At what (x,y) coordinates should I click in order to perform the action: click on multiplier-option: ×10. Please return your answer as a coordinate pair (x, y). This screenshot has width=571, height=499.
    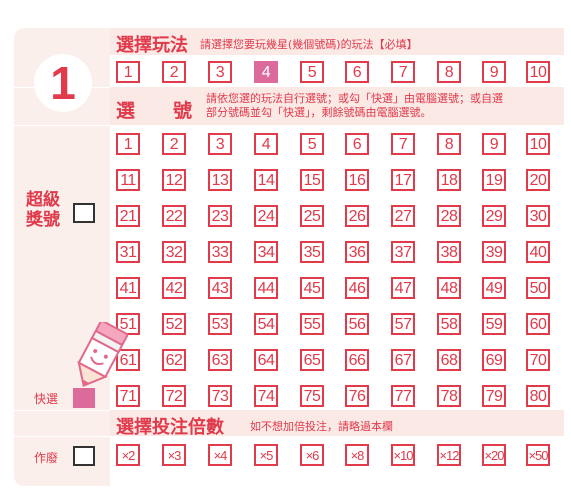
    Looking at the image, I should click on (403, 455).